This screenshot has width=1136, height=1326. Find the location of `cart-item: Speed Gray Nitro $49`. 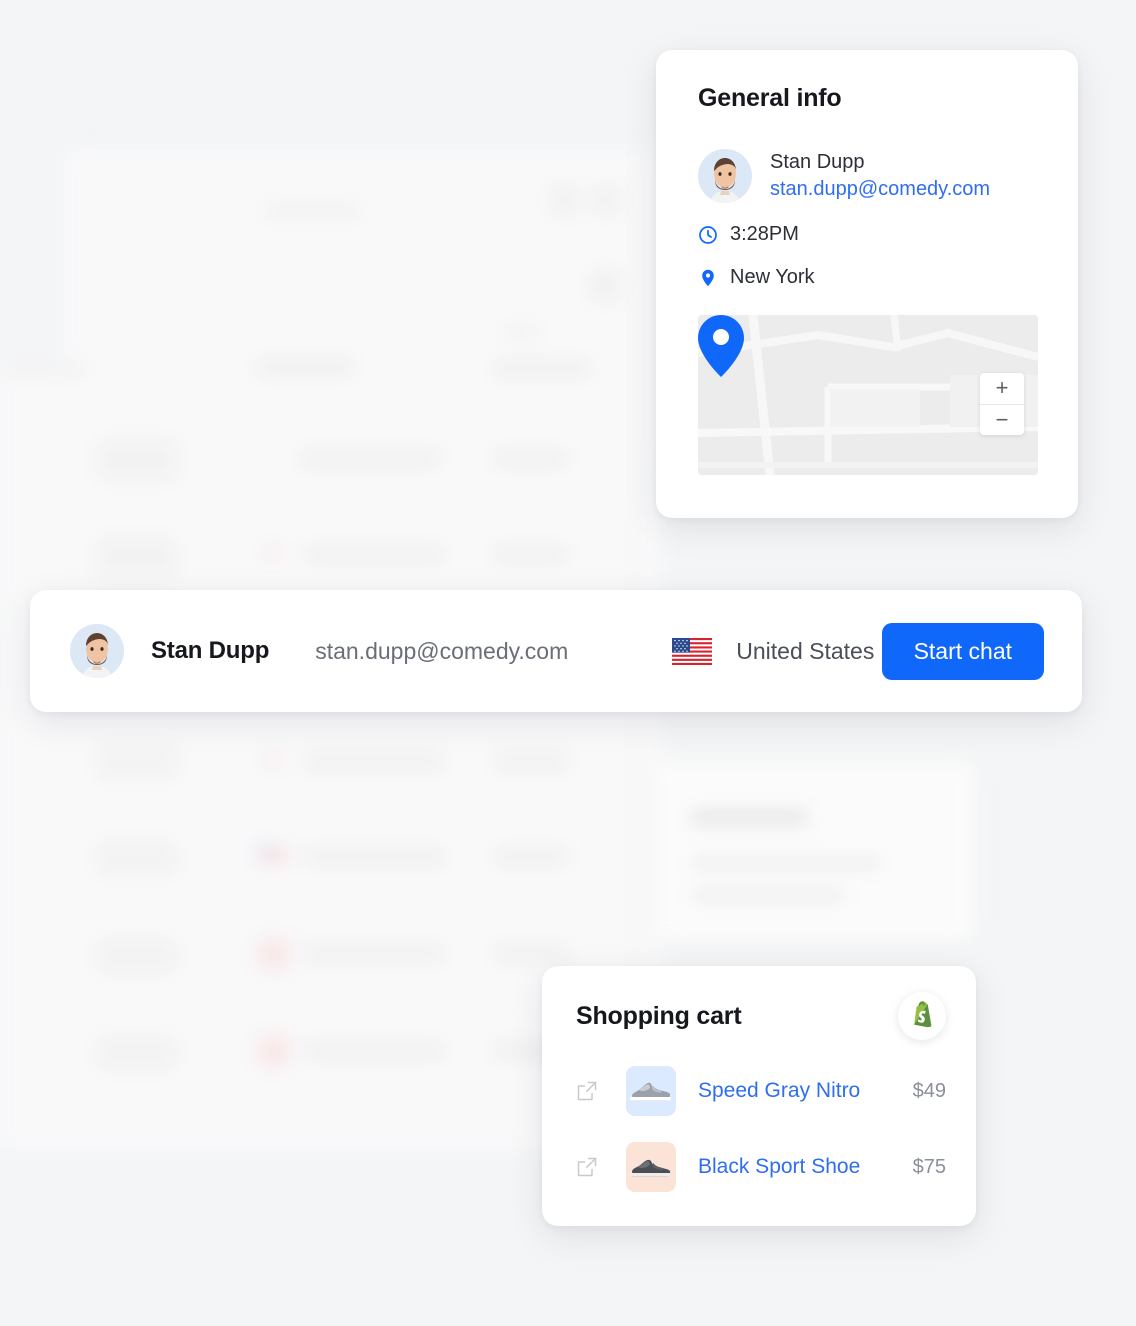

cart-item: Speed Gray Nitro $49 is located at coordinates (761, 1091).